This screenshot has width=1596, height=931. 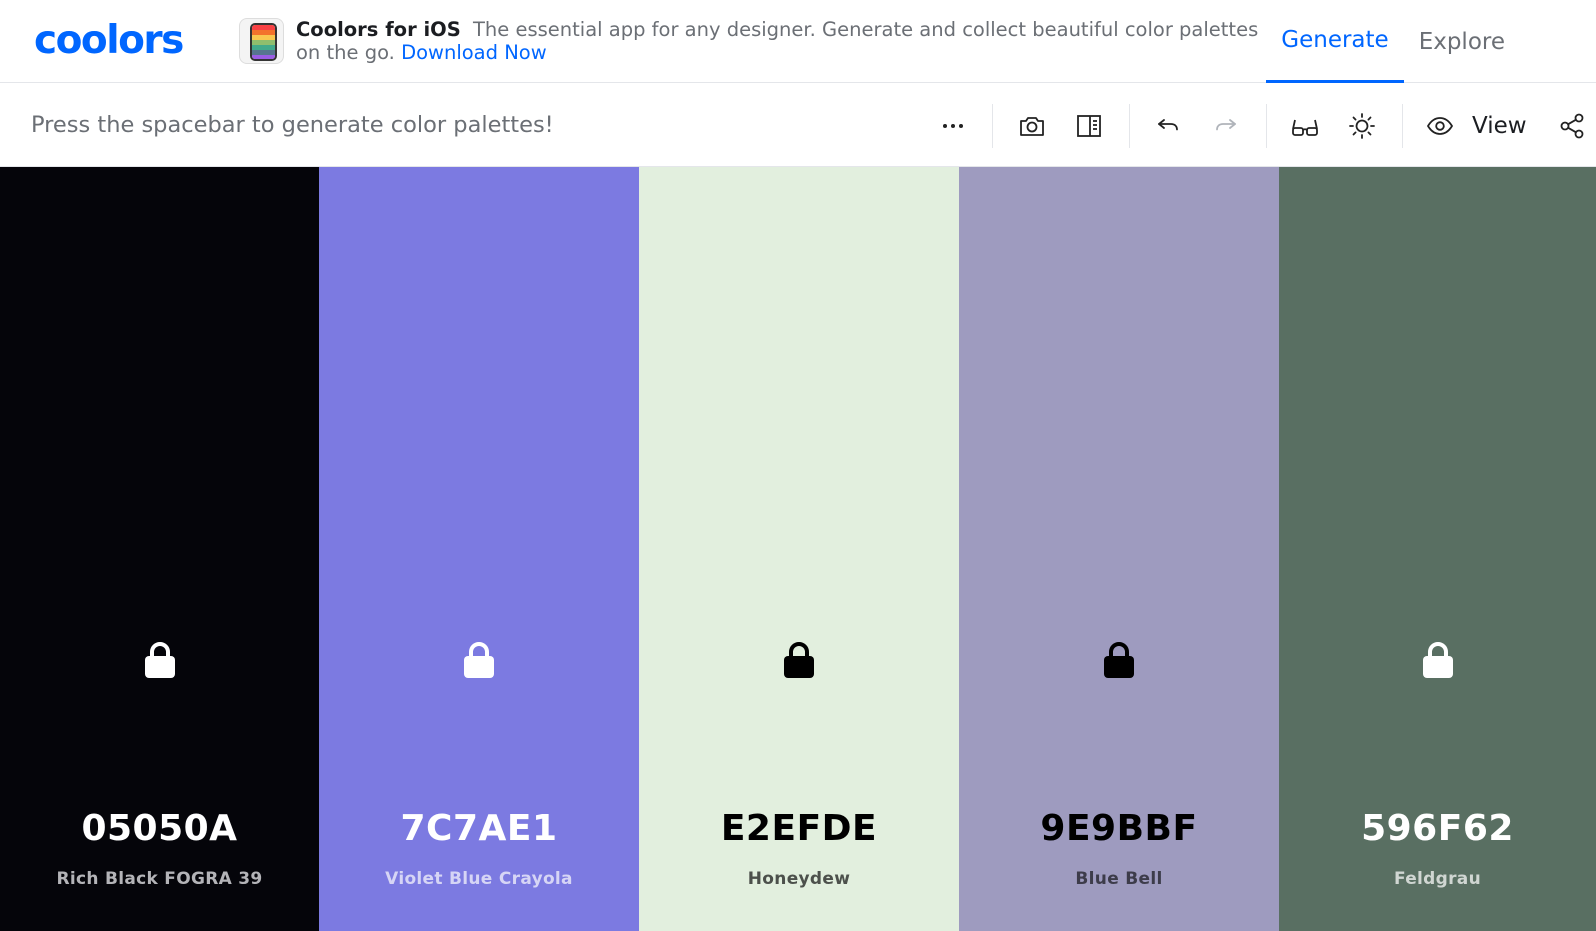 I want to click on camera-button, so click(x=1032, y=126).